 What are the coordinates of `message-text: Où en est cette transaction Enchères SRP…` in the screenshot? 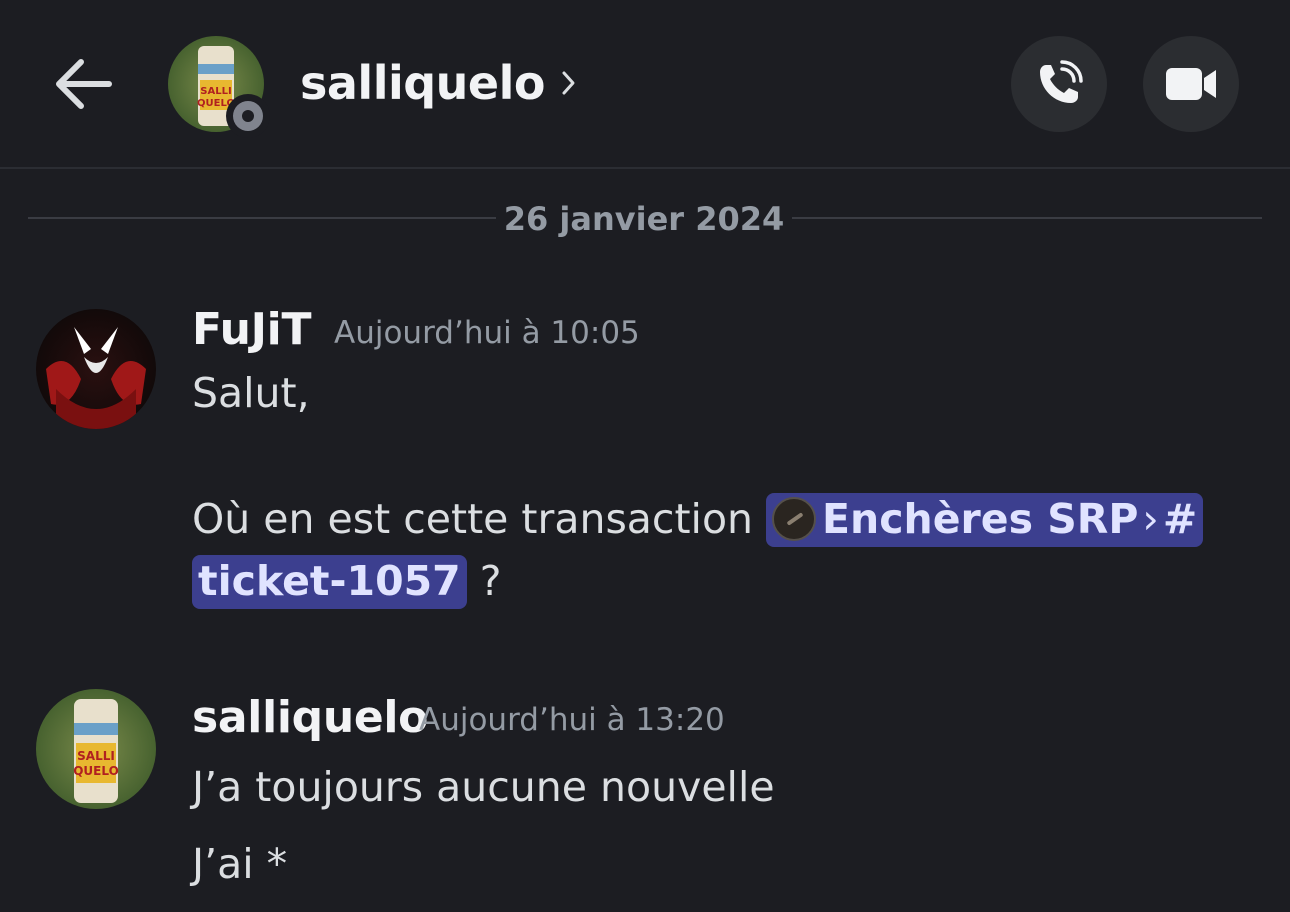 It's located at (698, 520).